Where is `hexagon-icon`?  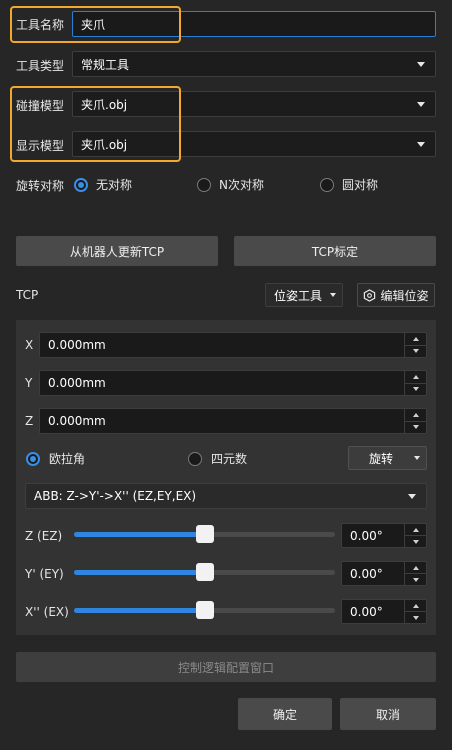
hexagon-icon is located at coordinates (370, 295).